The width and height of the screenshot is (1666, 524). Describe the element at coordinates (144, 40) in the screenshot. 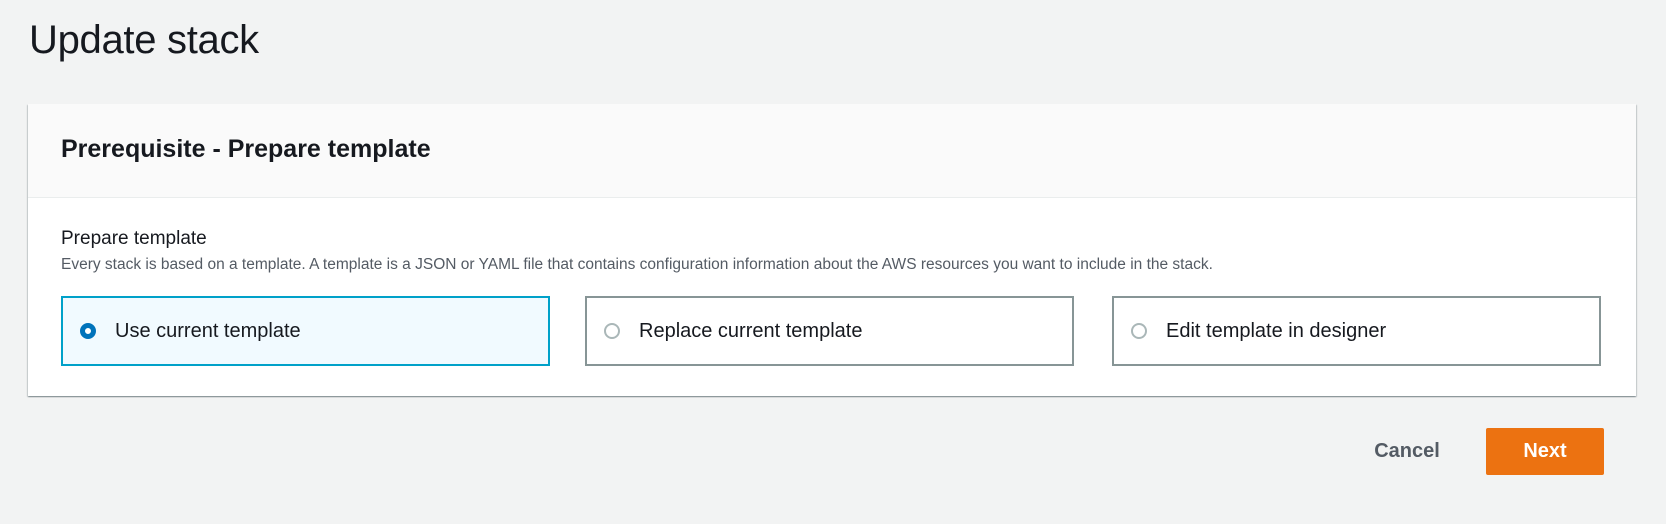

I see `page-title: Update stack` at that location.